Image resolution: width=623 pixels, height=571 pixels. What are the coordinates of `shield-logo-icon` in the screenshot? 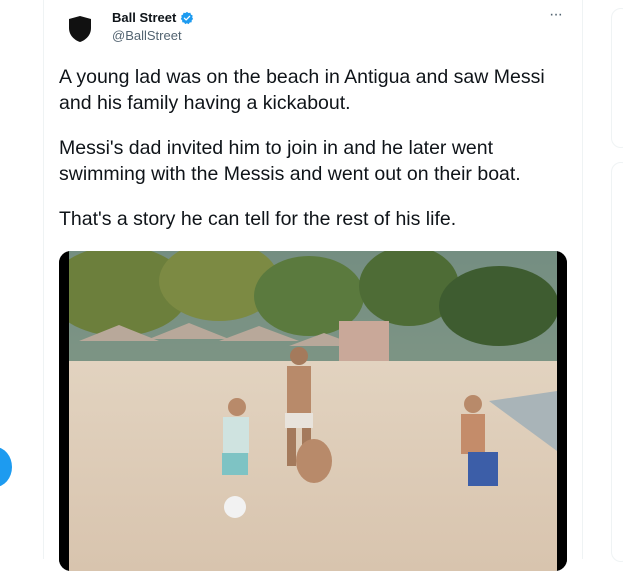 It's located at (80, 29).